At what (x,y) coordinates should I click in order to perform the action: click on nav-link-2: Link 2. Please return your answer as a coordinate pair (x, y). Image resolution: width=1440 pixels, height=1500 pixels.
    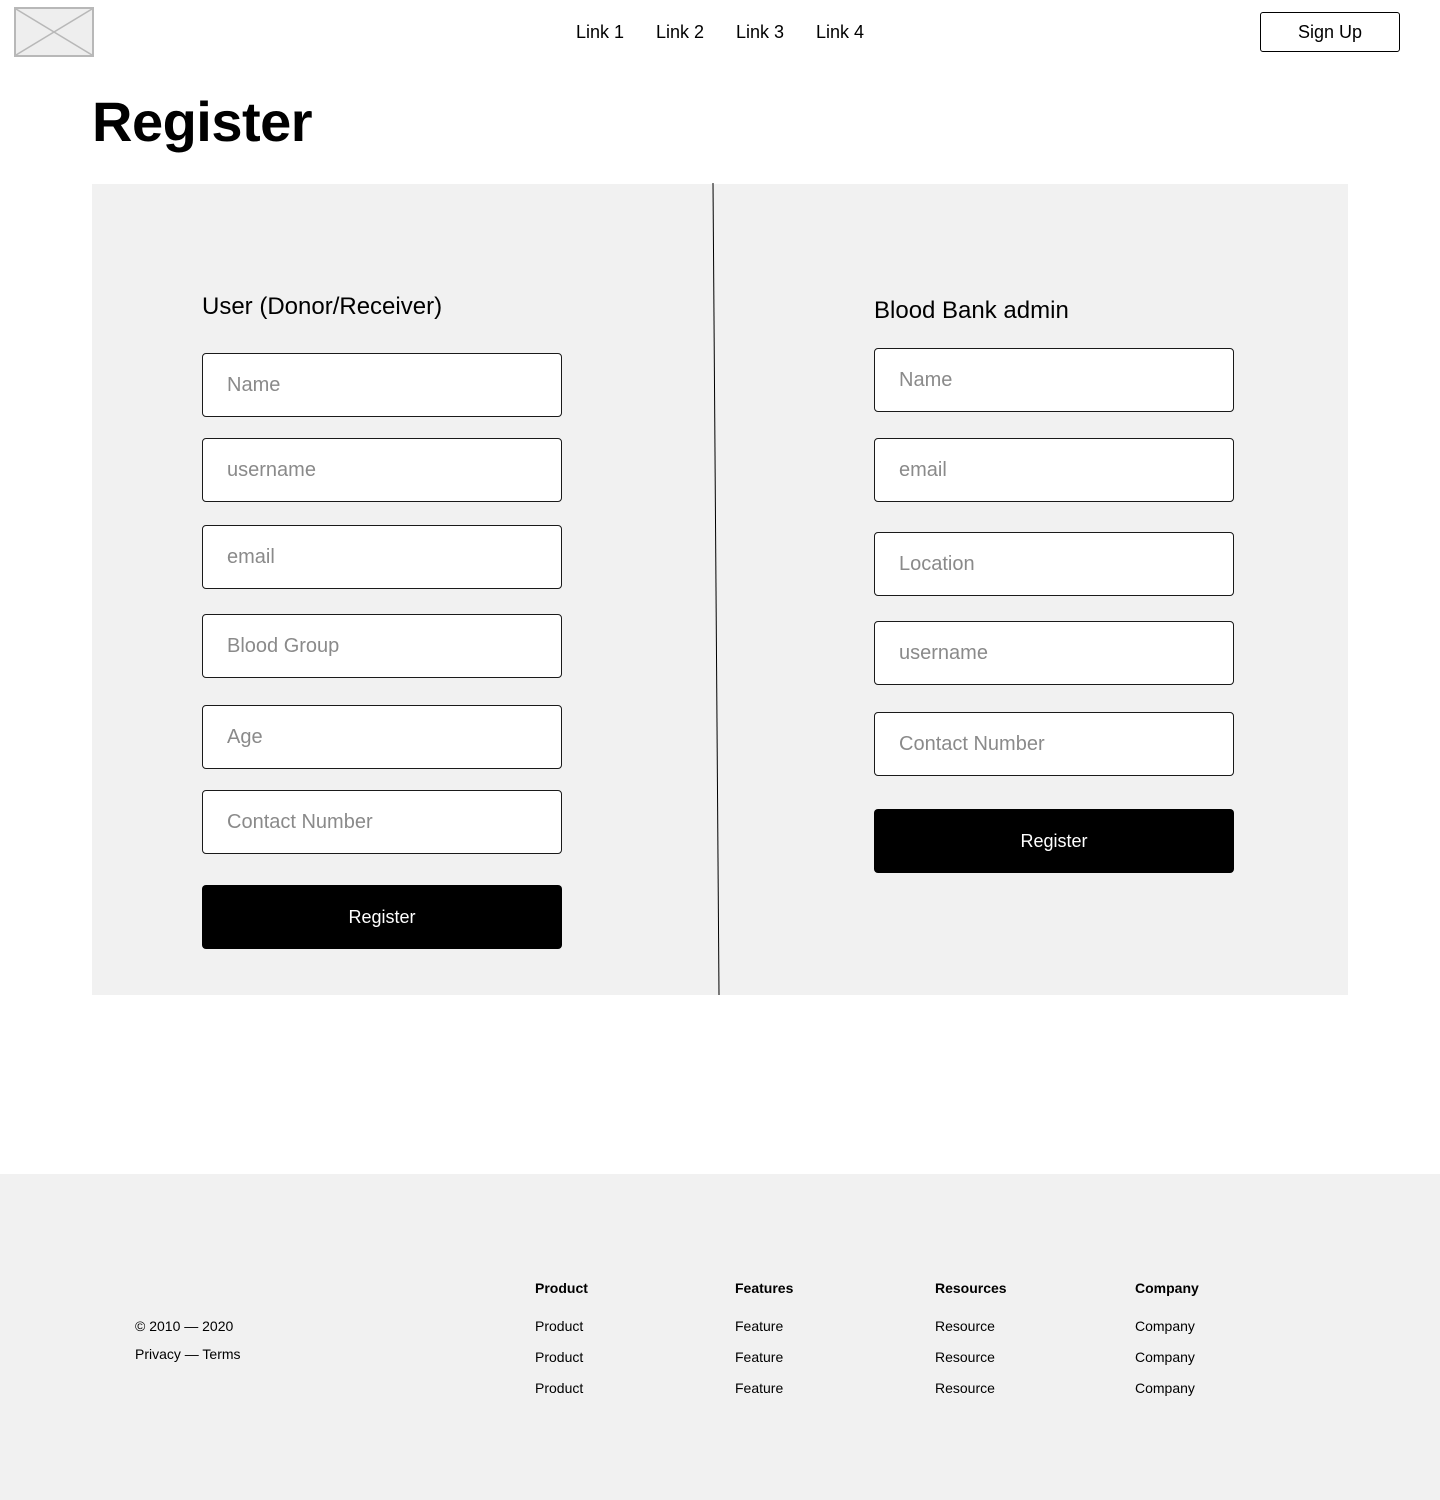
    Looking at the image, I should click on (680, 32).